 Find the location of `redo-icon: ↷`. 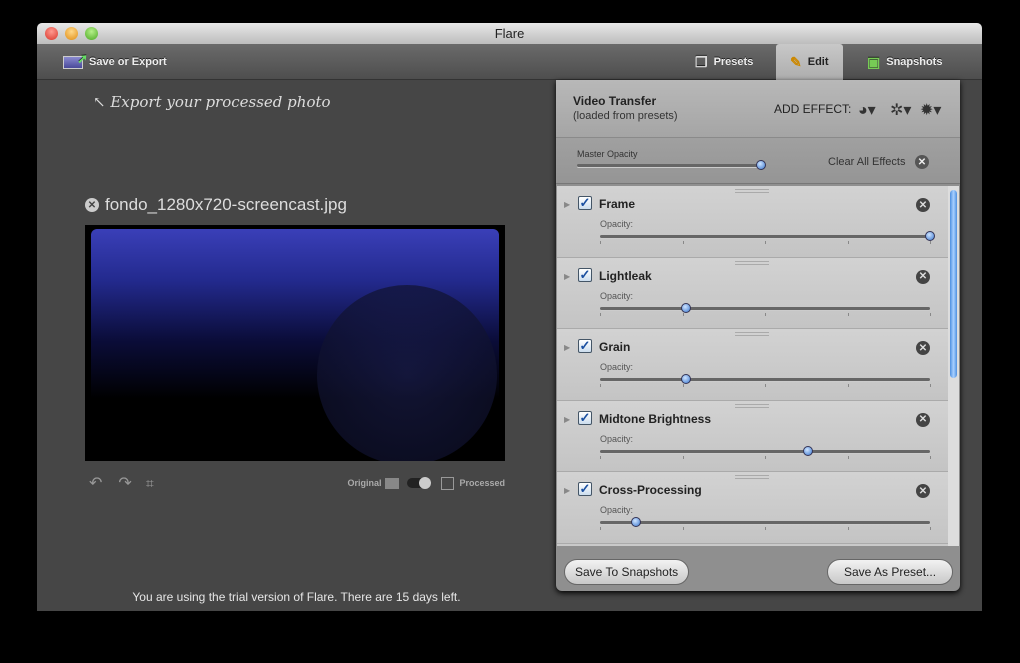

redo-icon: ↷ is located at coordinates (124, 483).